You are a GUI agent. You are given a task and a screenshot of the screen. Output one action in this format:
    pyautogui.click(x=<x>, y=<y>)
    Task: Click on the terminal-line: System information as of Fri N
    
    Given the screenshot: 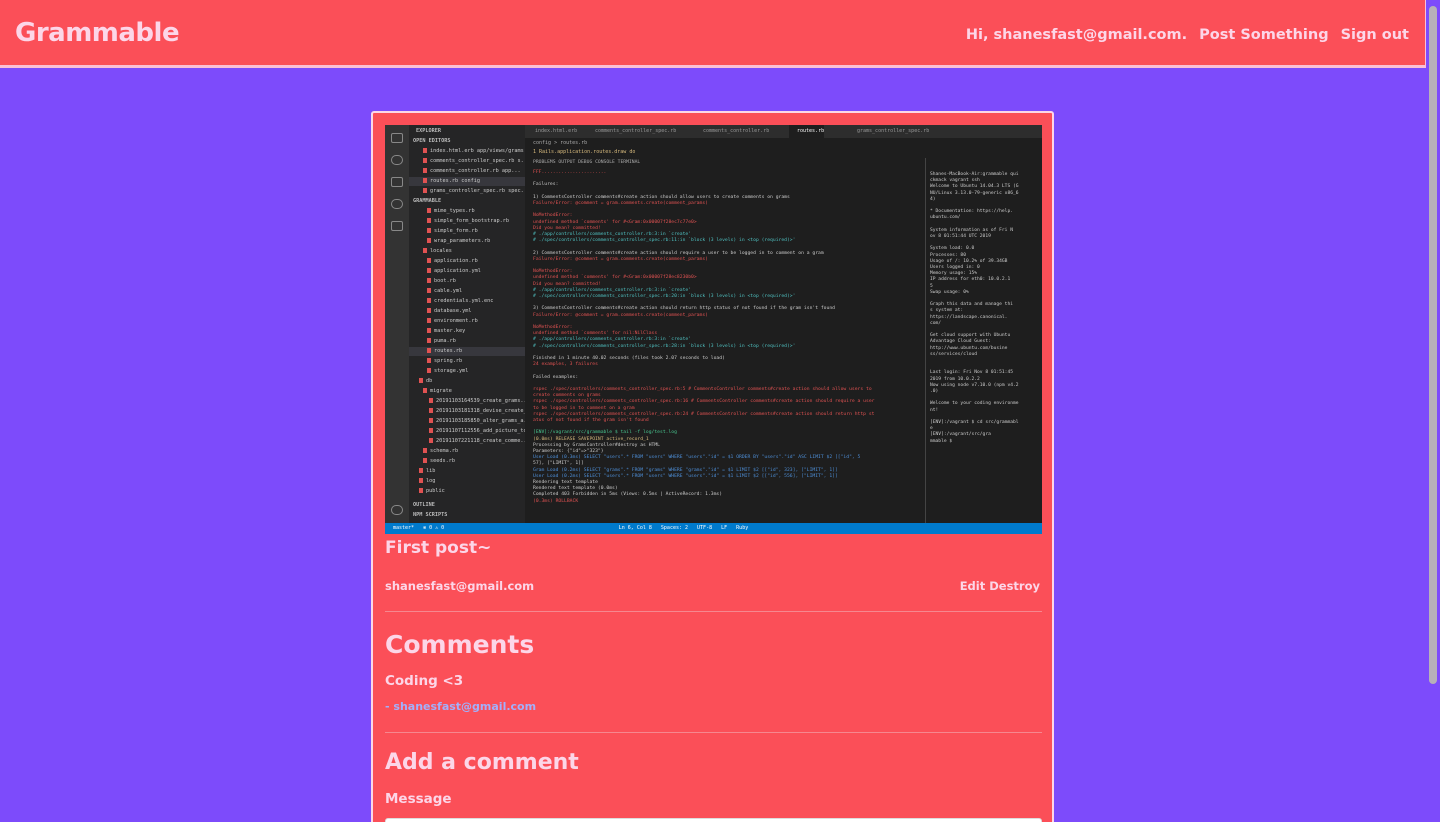 What is the action you would take?
    pyautogui.click(x=971, y=230)
    